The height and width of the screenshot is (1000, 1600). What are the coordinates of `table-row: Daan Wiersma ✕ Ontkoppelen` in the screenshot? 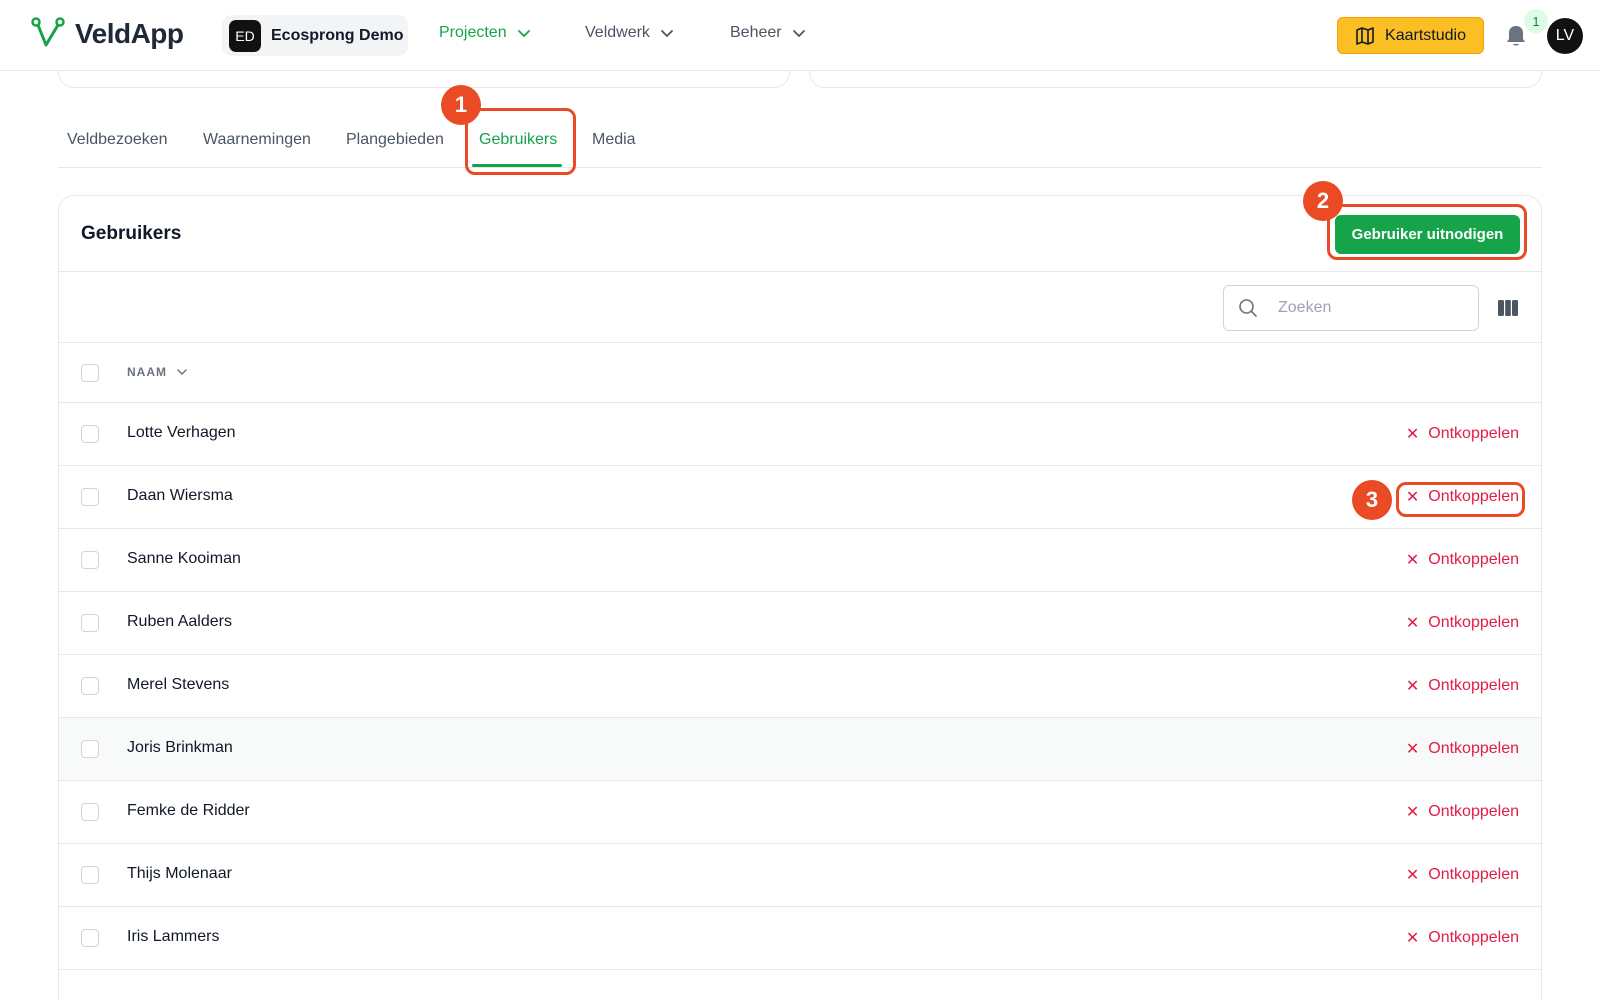 It's located at (800, 497).